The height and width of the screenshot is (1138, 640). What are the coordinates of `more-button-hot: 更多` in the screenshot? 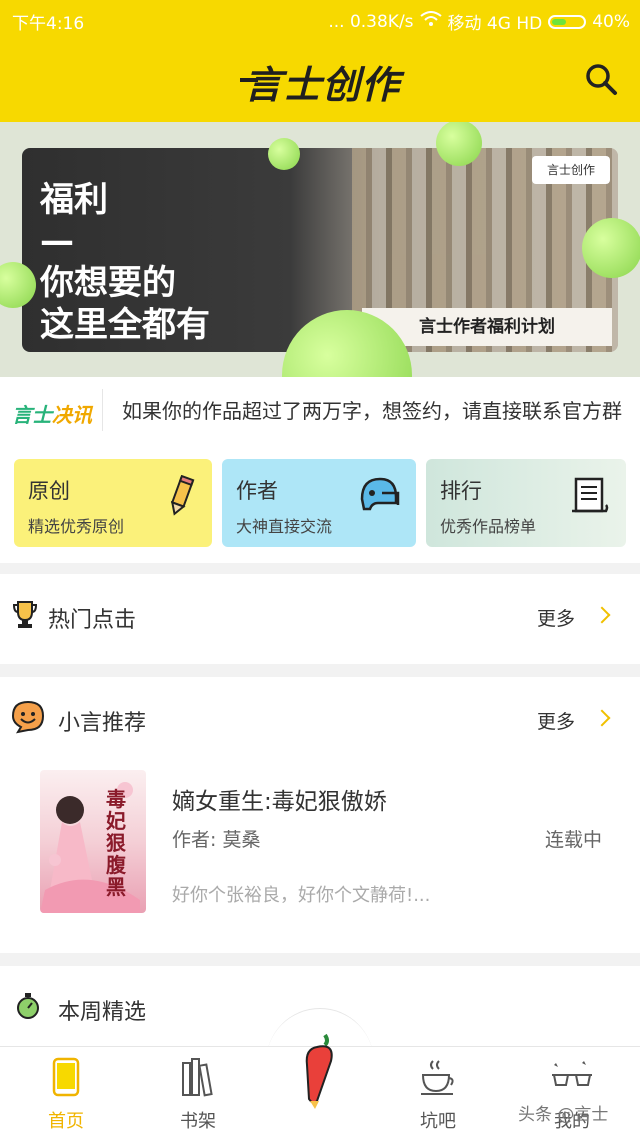 It's located at (556, 617).